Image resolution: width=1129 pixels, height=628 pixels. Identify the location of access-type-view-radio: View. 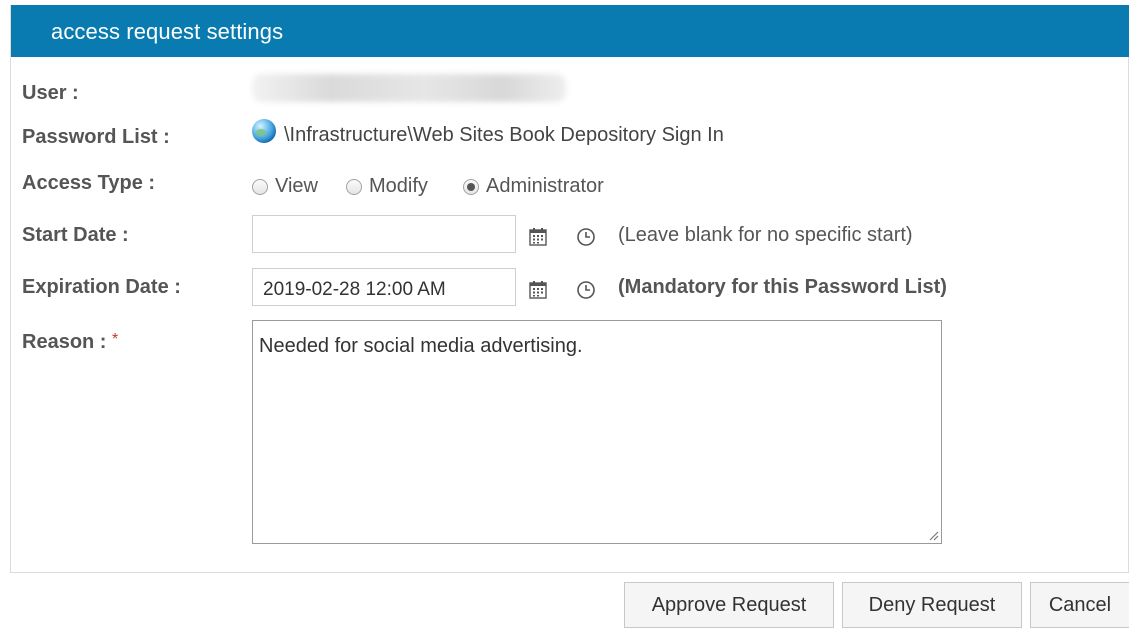
(285, 186).